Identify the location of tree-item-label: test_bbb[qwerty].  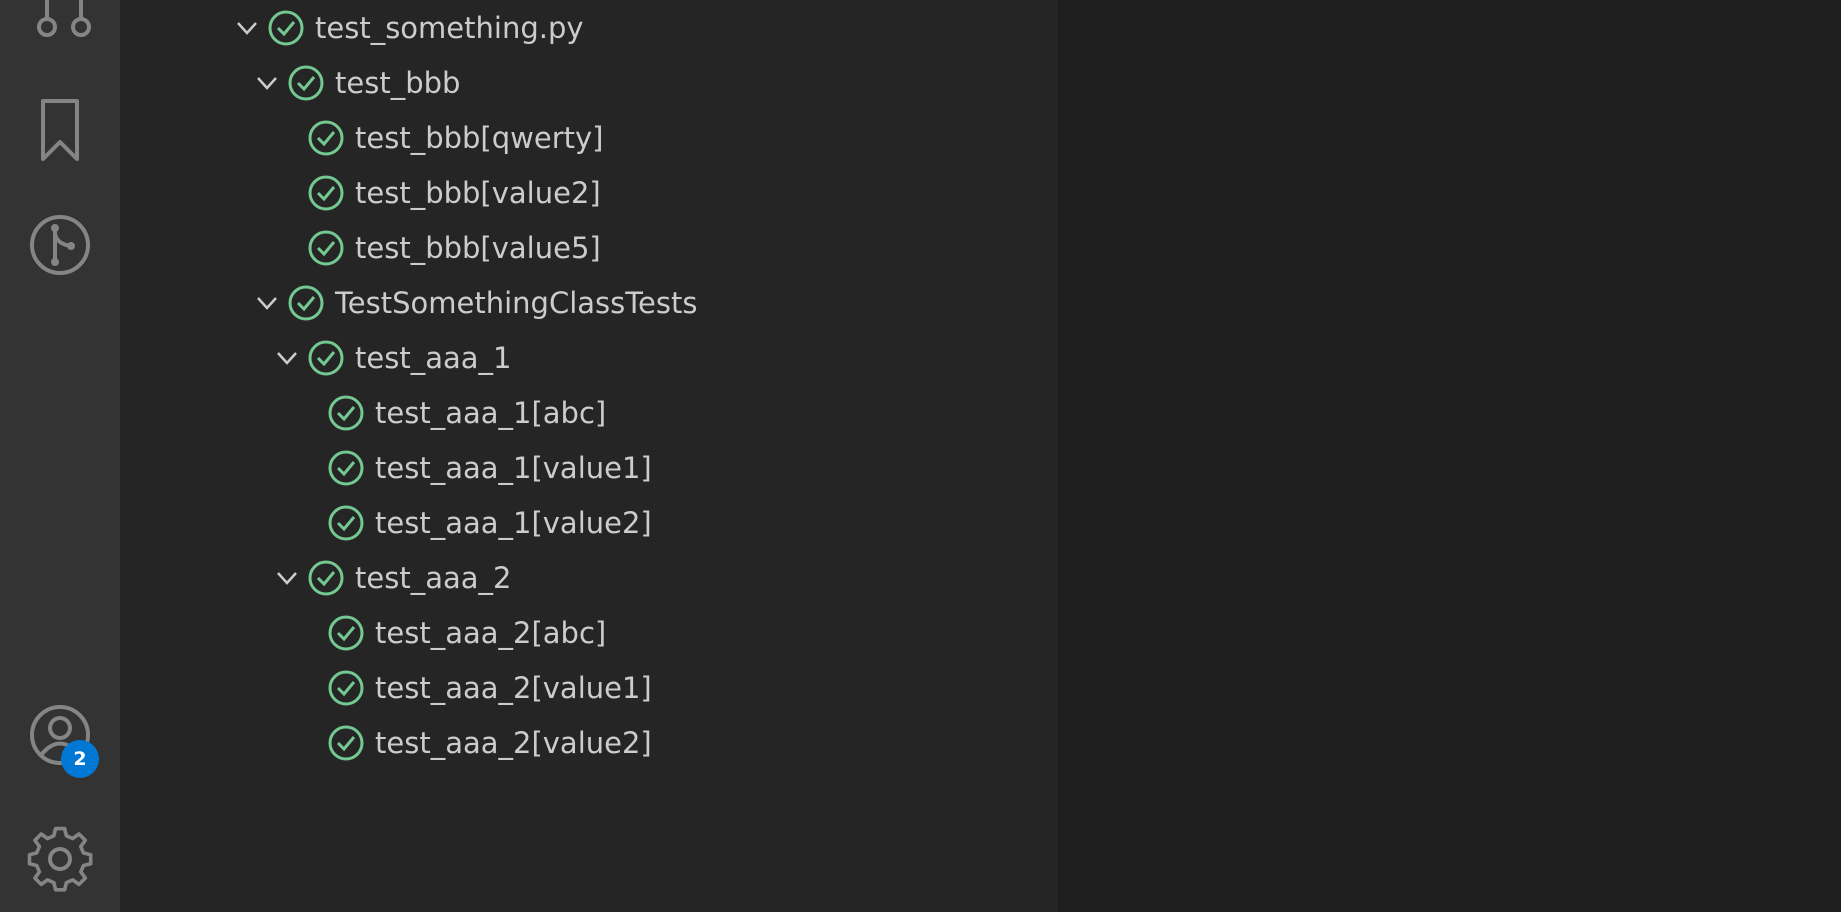
(479, 137).